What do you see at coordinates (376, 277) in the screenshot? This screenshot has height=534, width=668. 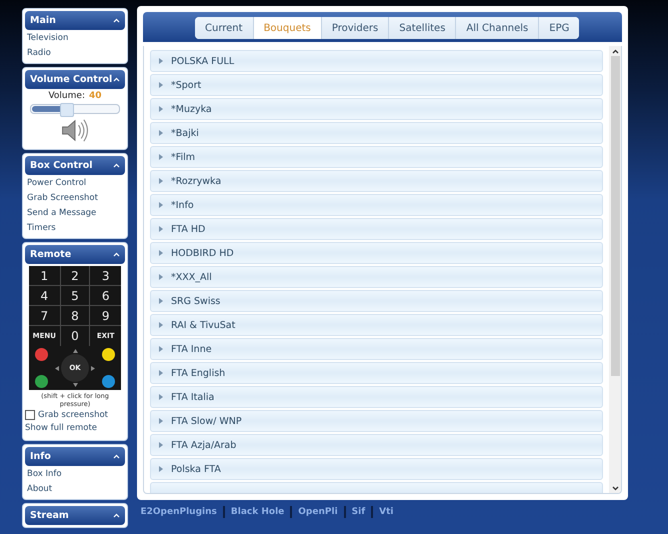 I see `bouquet-row: *XXX_All` at bounding box center [376, 277].